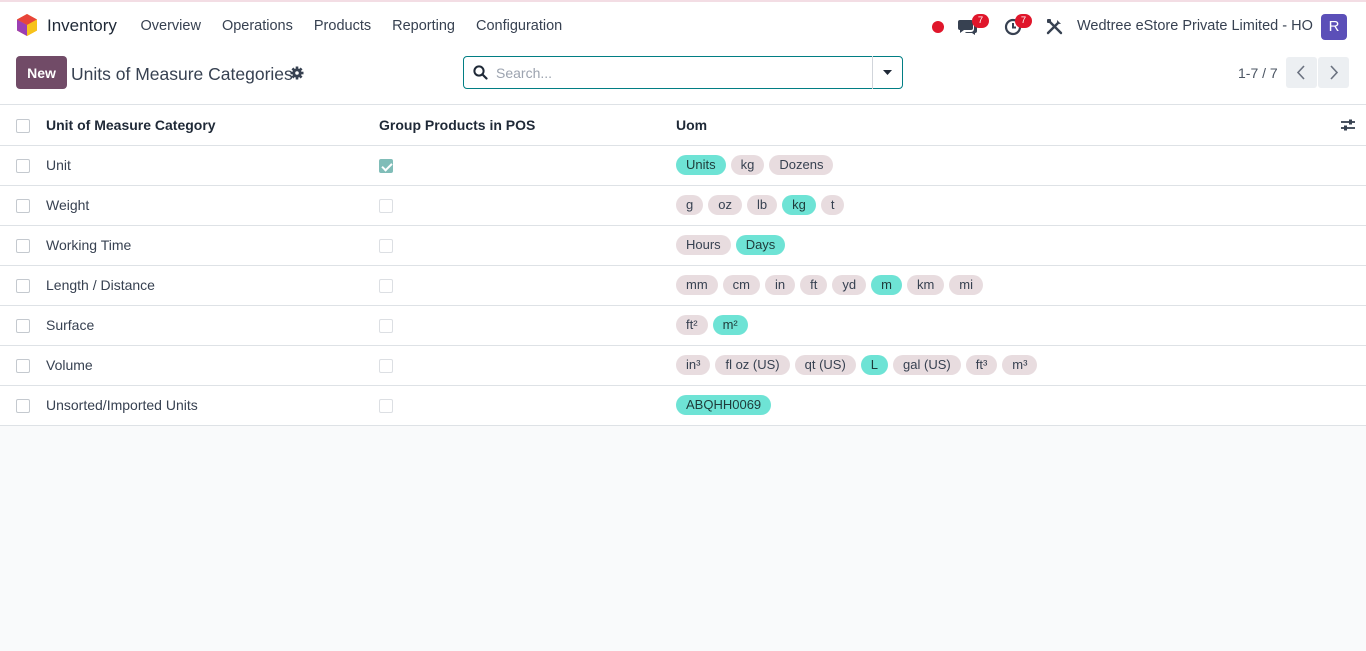 This screenshot has height=651, width=1366. I want to click on category-name-cell: Surface, so click(212, 325).